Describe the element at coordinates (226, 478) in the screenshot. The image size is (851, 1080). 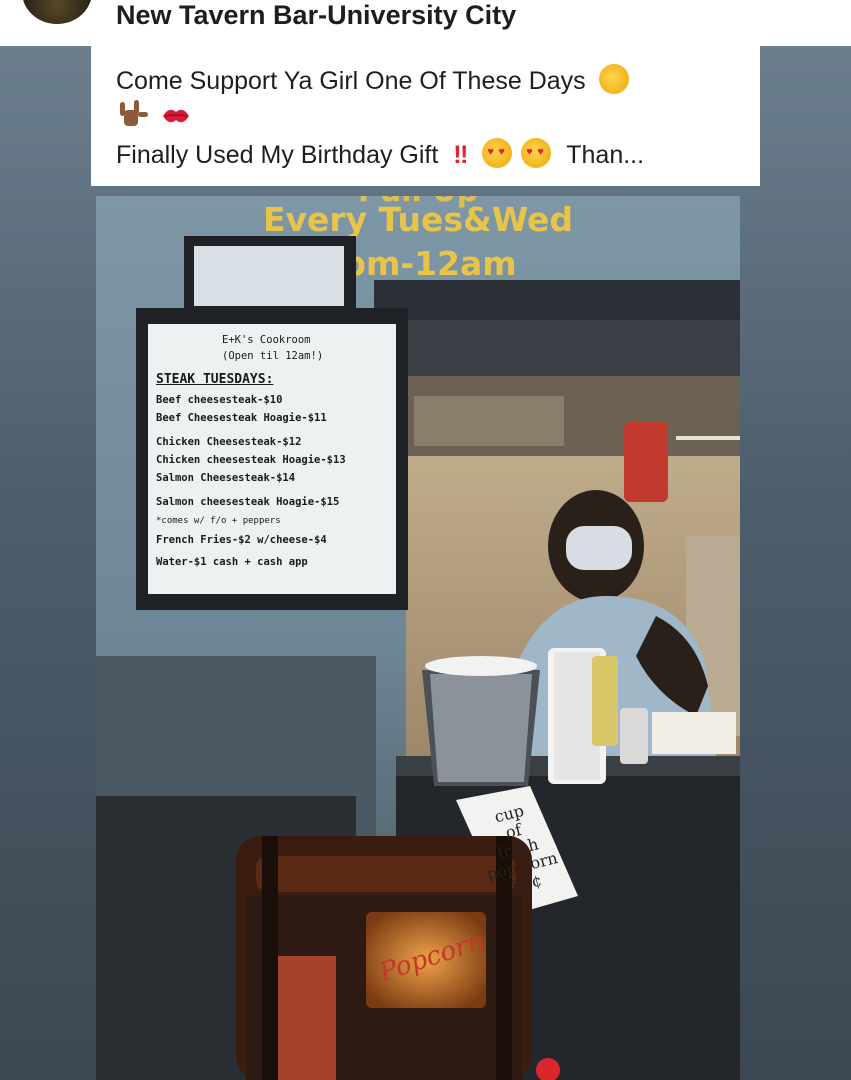
I see `menu-item: Salmon Cheesesteak-$14` at that location.